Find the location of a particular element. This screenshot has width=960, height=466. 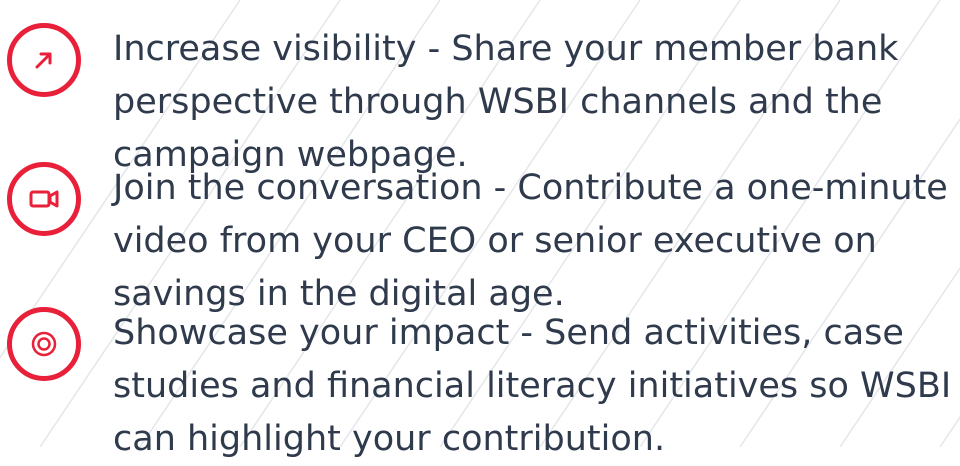

arrow-up-right-icon is located at coordinates (44, 60).